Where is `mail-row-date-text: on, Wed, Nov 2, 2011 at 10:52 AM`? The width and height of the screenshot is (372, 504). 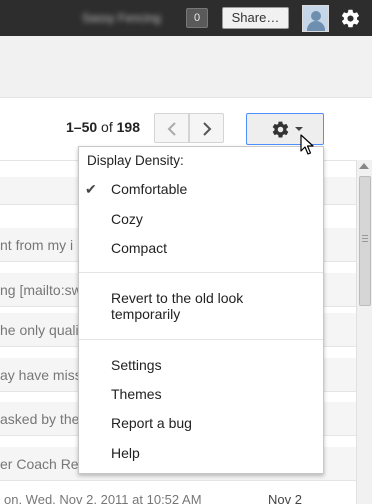
mail-row-date-text: on, Wed, Nov 2, 2011 at 10:52 AM is located at coordinates (103, 498).